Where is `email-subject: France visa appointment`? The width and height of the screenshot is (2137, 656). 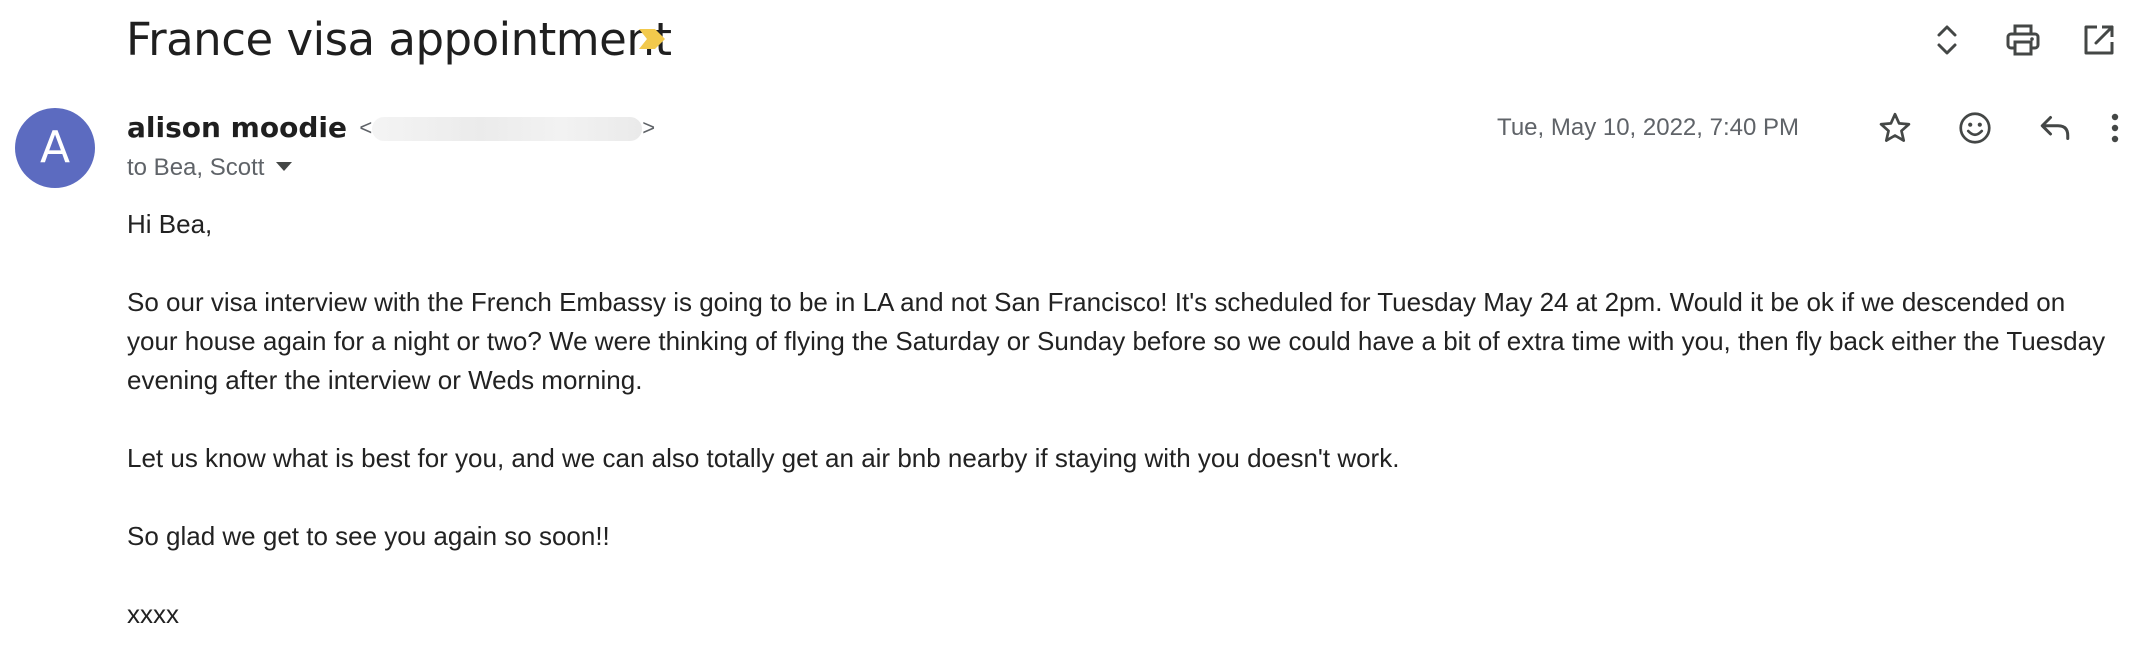
email-subject: France visa appointment is located at coordinates (399, 39).